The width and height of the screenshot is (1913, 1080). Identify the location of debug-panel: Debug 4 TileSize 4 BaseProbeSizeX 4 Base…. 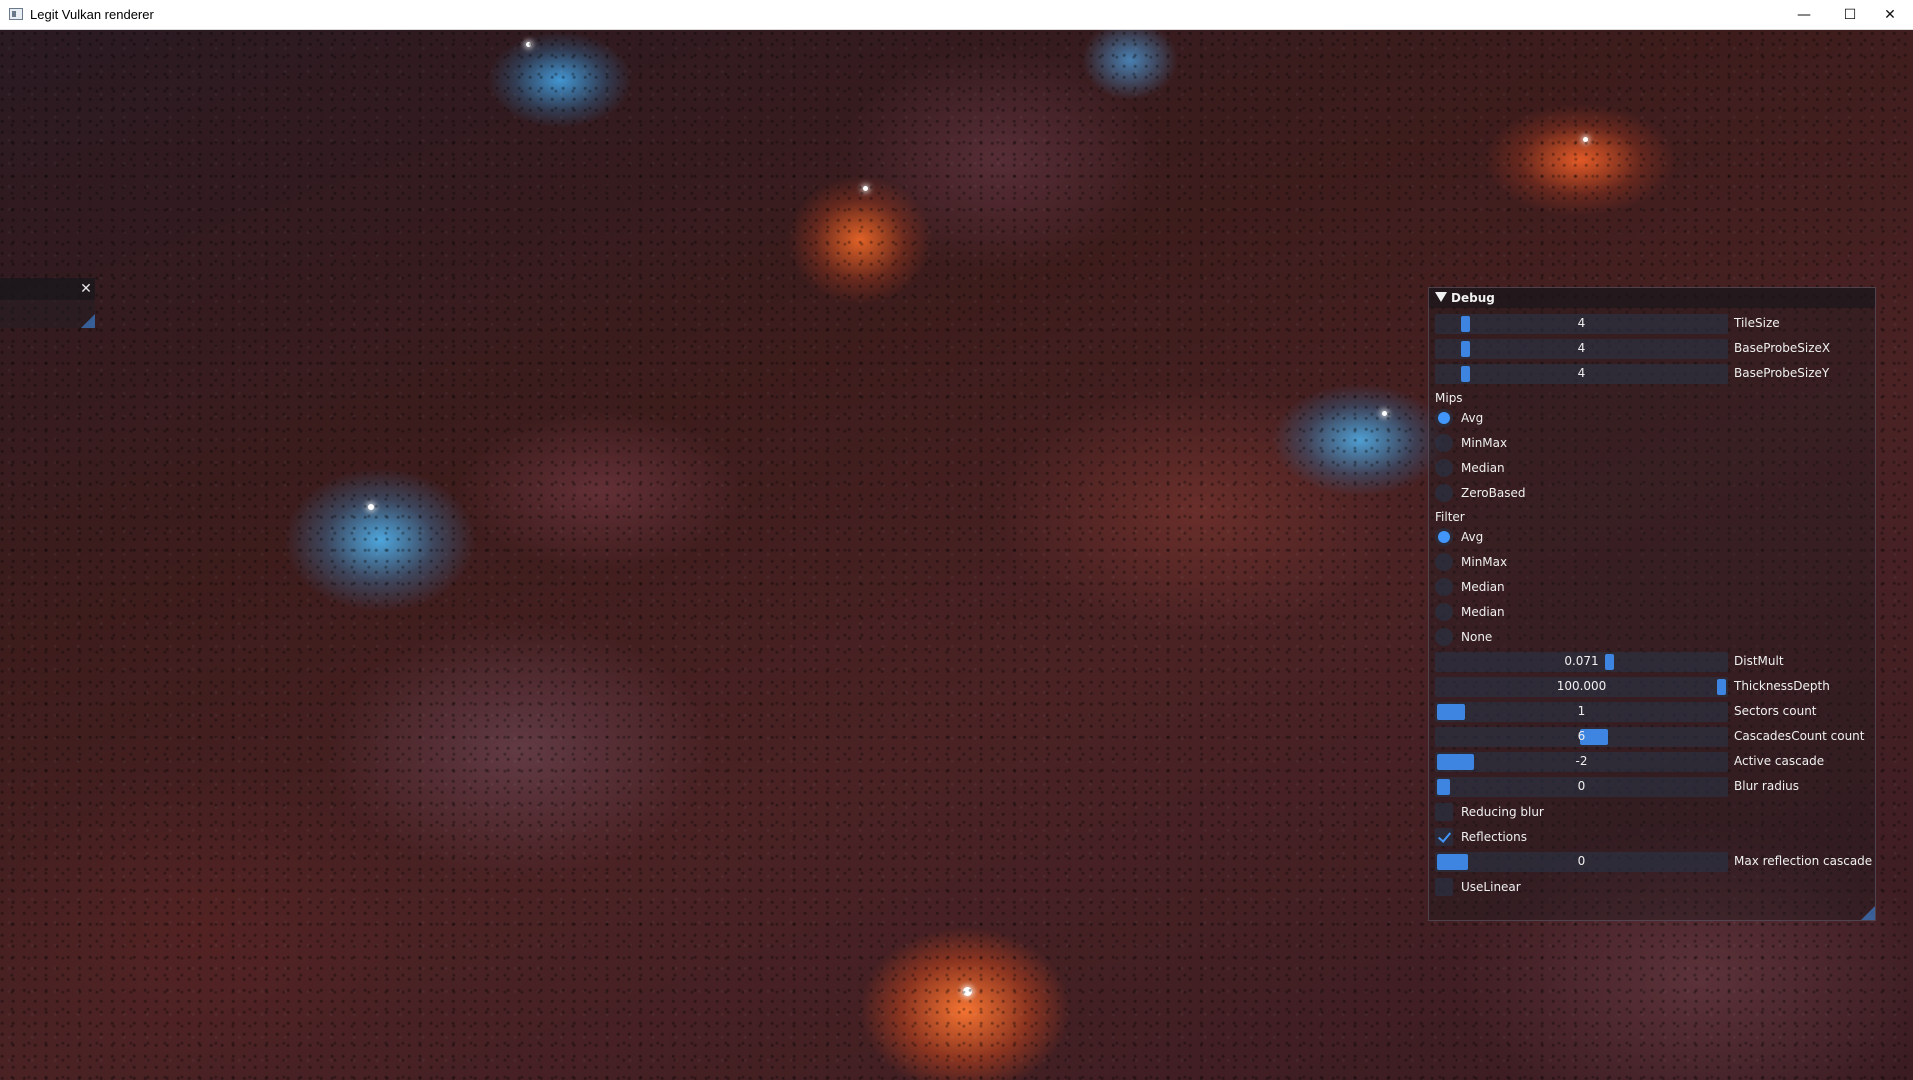
(1652, 604).